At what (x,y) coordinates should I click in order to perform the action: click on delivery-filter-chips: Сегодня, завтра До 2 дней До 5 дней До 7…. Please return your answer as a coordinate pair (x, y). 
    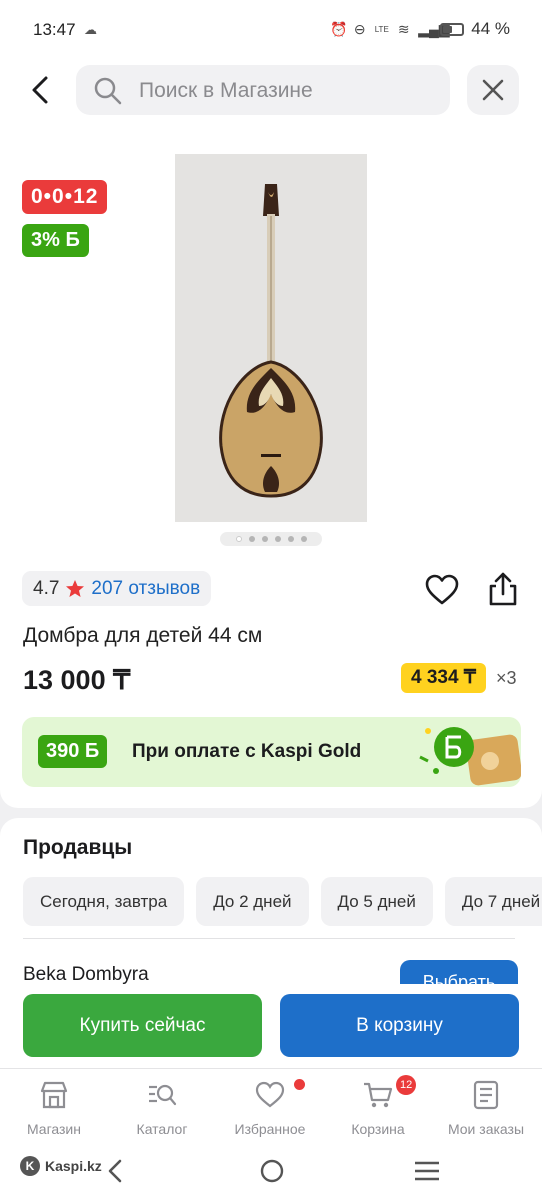
    Looking at the image, I should click on (282, 901).